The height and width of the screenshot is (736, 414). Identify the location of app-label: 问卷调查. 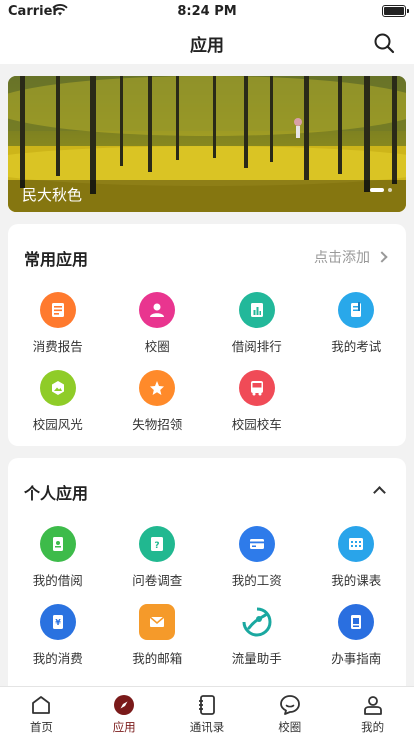
(157, 580).